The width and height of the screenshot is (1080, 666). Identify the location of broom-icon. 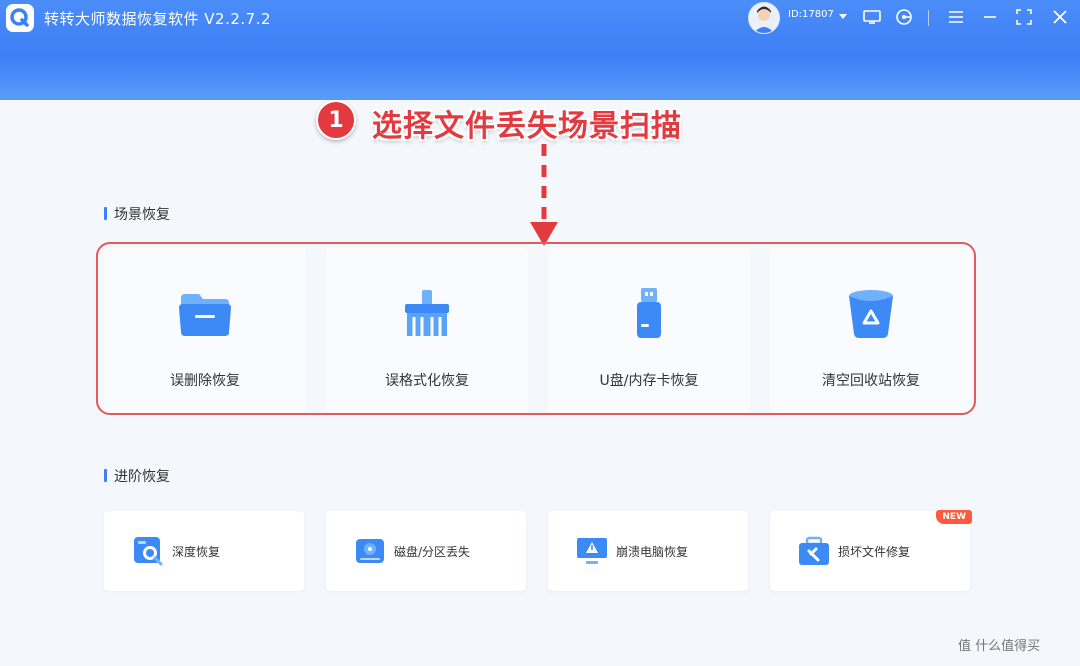
(427, 314).